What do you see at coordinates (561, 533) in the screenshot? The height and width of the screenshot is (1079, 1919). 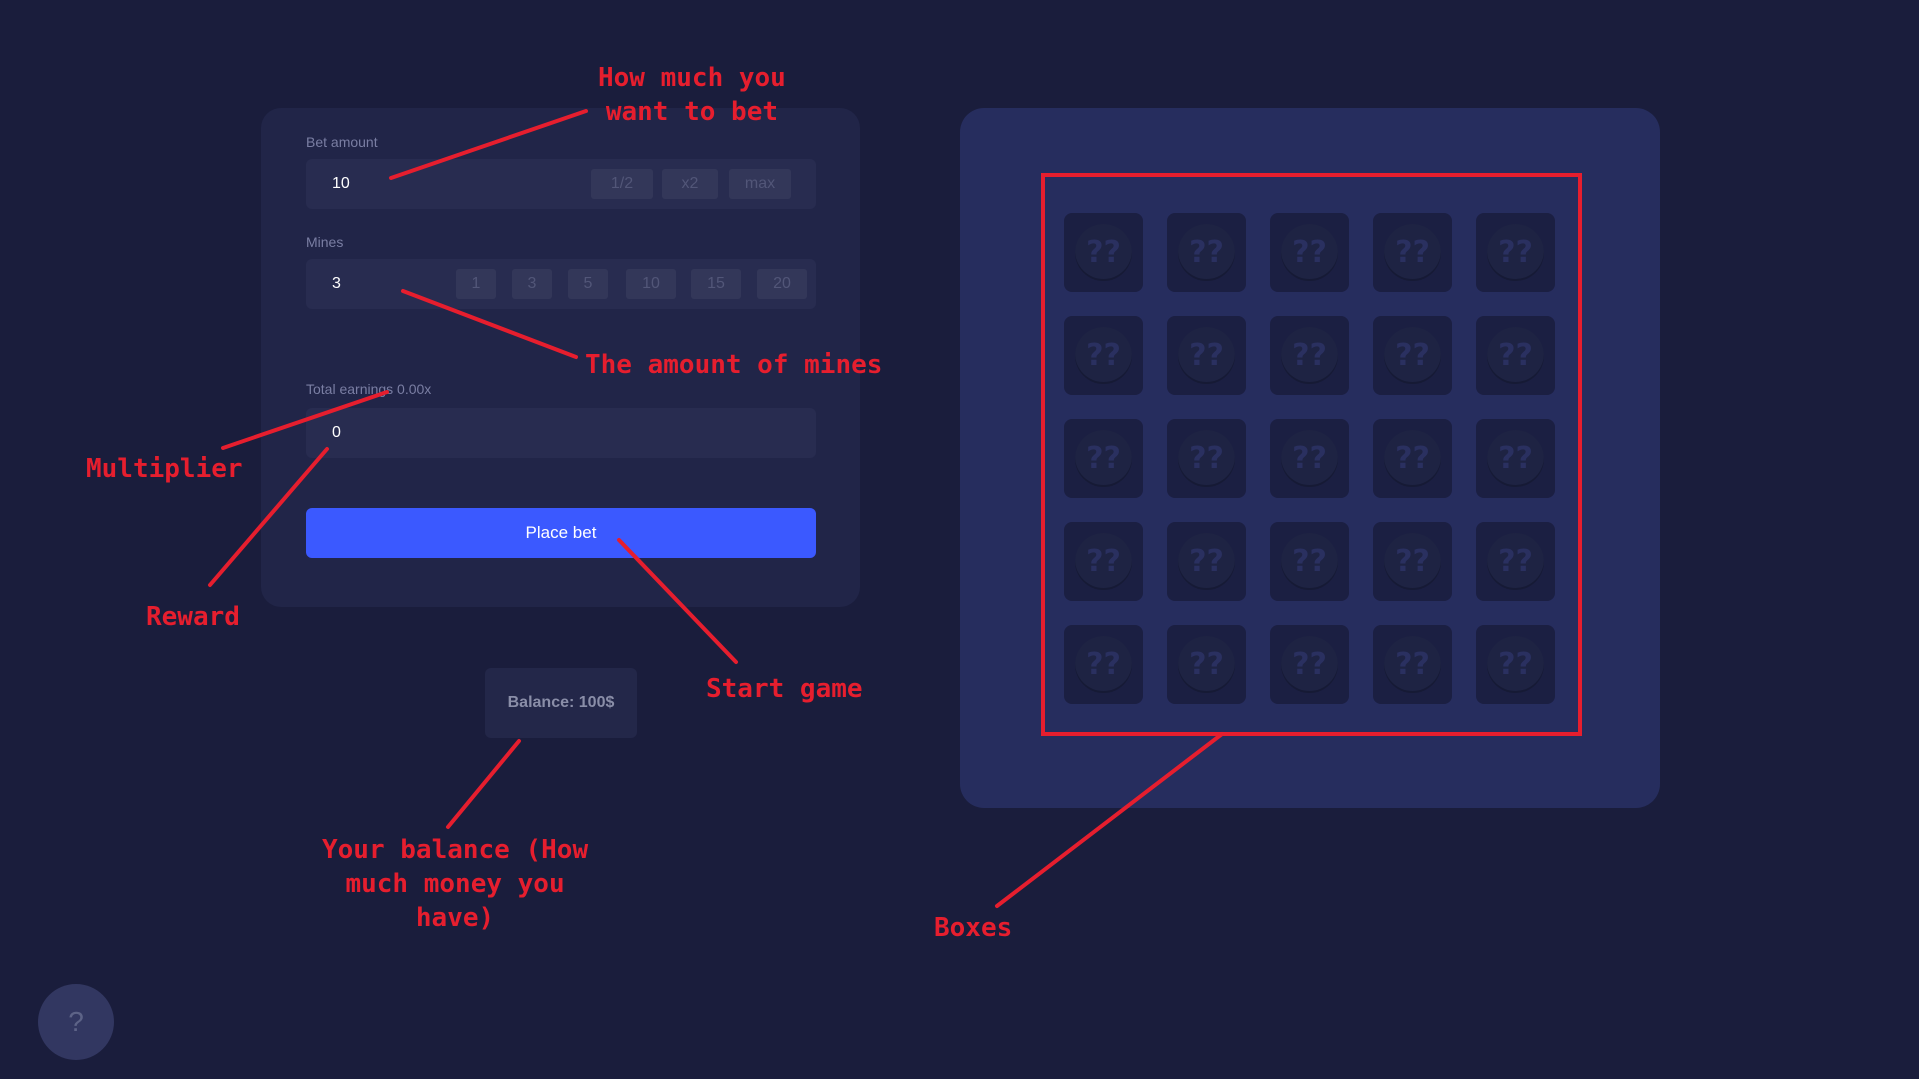 I see `place-bet-button: Place bet` at bounding box center [561, 533].